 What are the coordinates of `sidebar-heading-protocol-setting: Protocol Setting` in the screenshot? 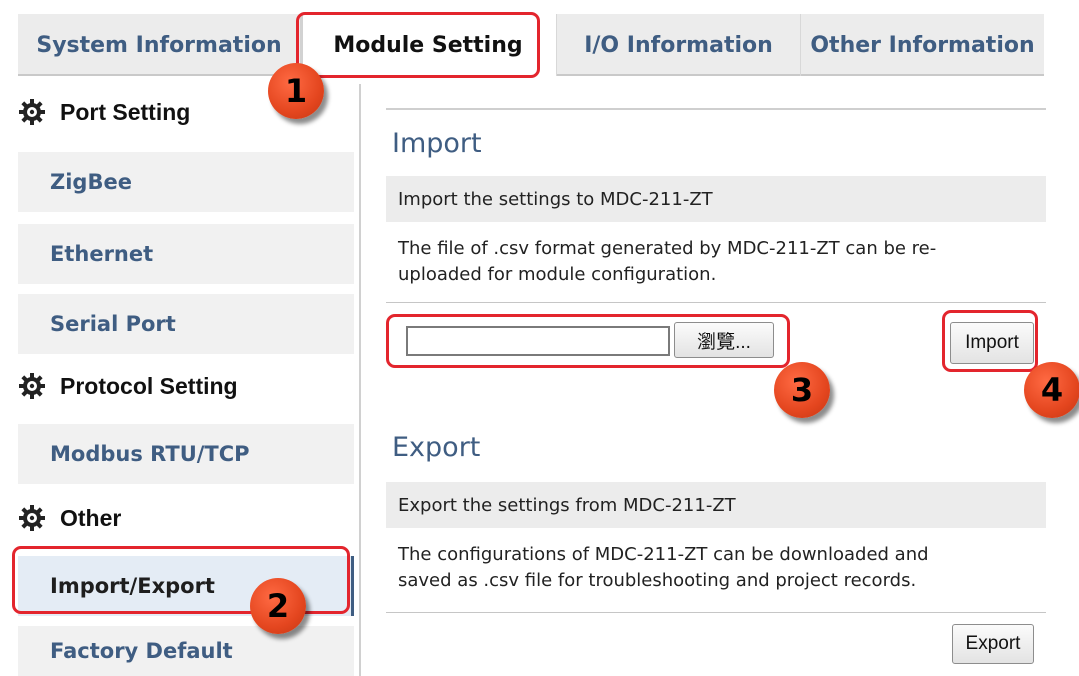 It's located at (128, 386).